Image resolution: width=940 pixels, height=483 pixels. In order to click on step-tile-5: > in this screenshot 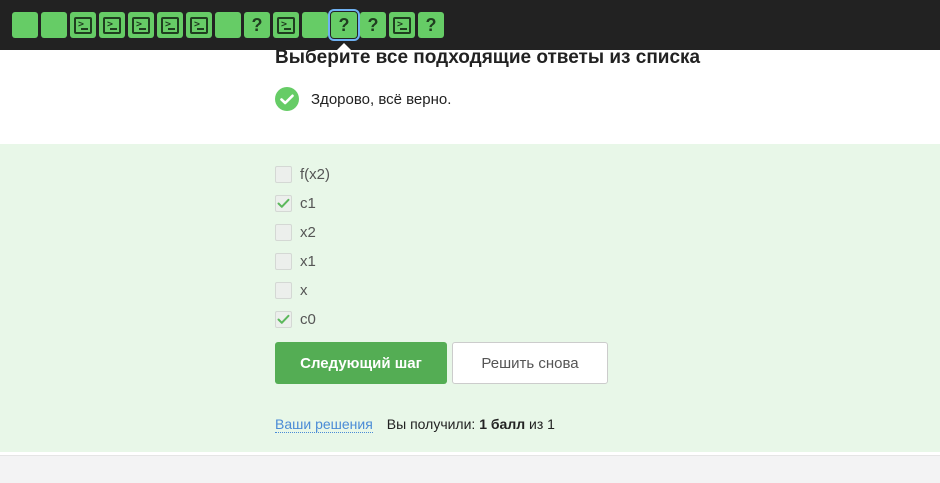, I will do `click(141, 25)`.